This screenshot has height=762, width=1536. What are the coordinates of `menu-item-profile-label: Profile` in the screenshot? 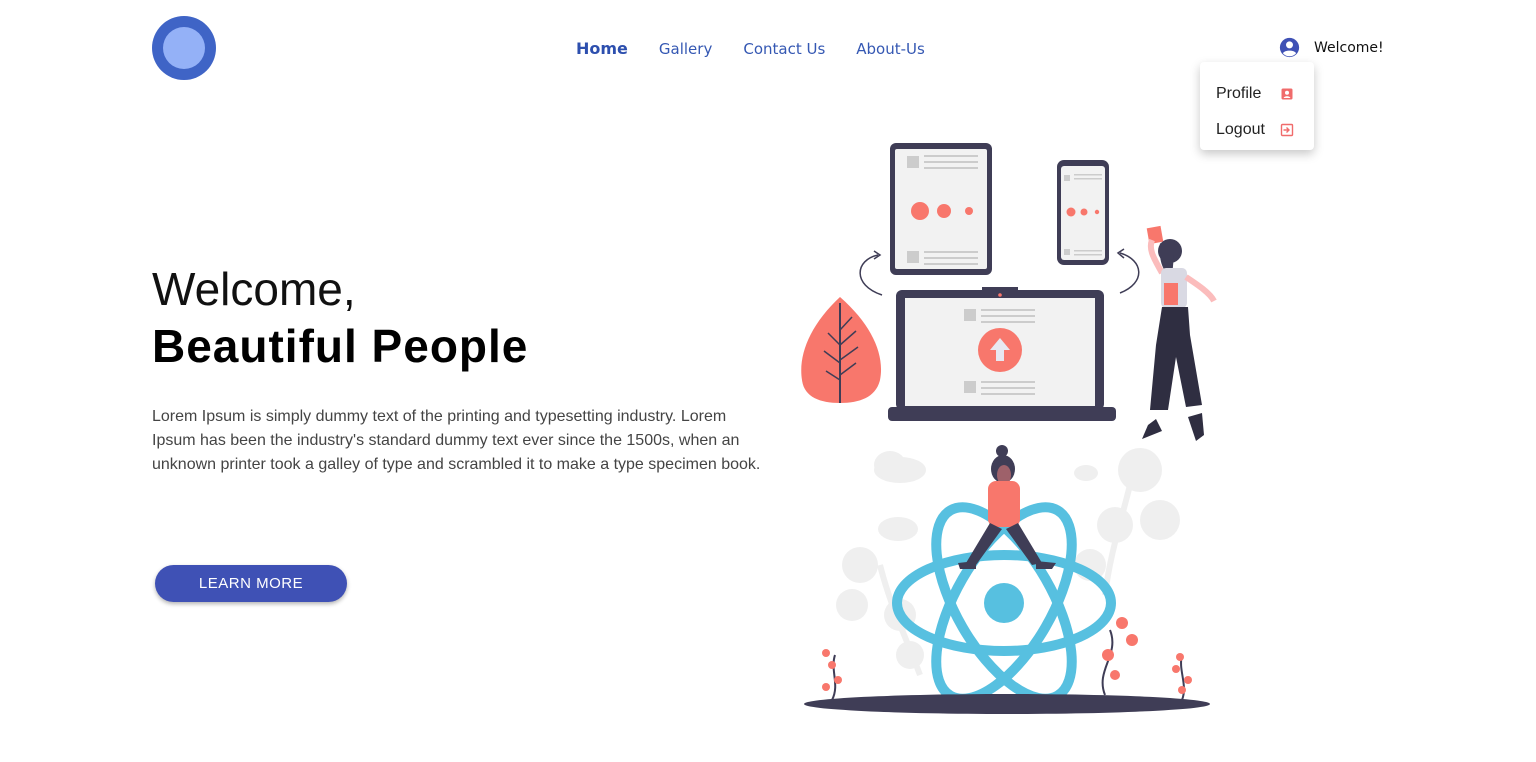 It's located at (1239, 93).